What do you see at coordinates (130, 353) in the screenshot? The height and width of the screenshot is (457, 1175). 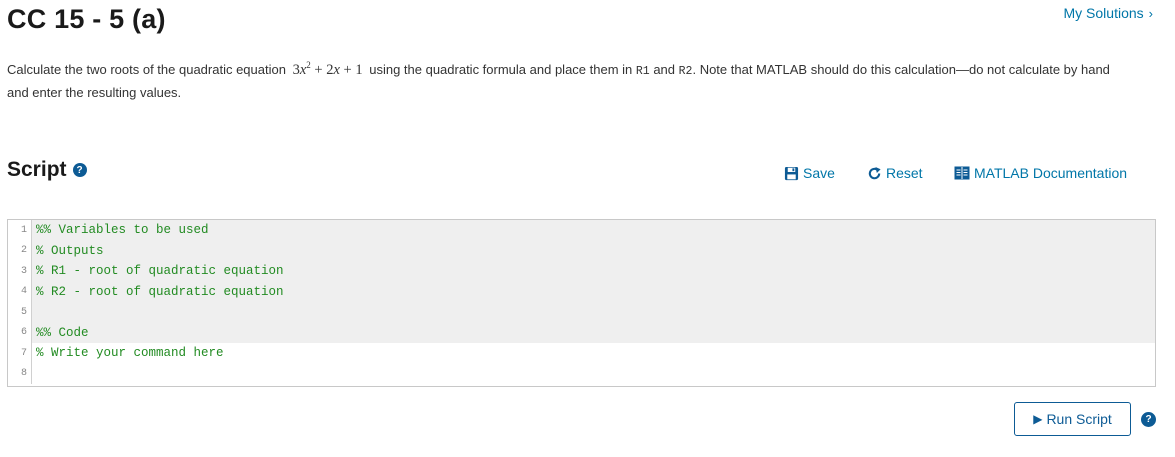 I see `code-text: % Write your command here` at bounding box center [130, 353].